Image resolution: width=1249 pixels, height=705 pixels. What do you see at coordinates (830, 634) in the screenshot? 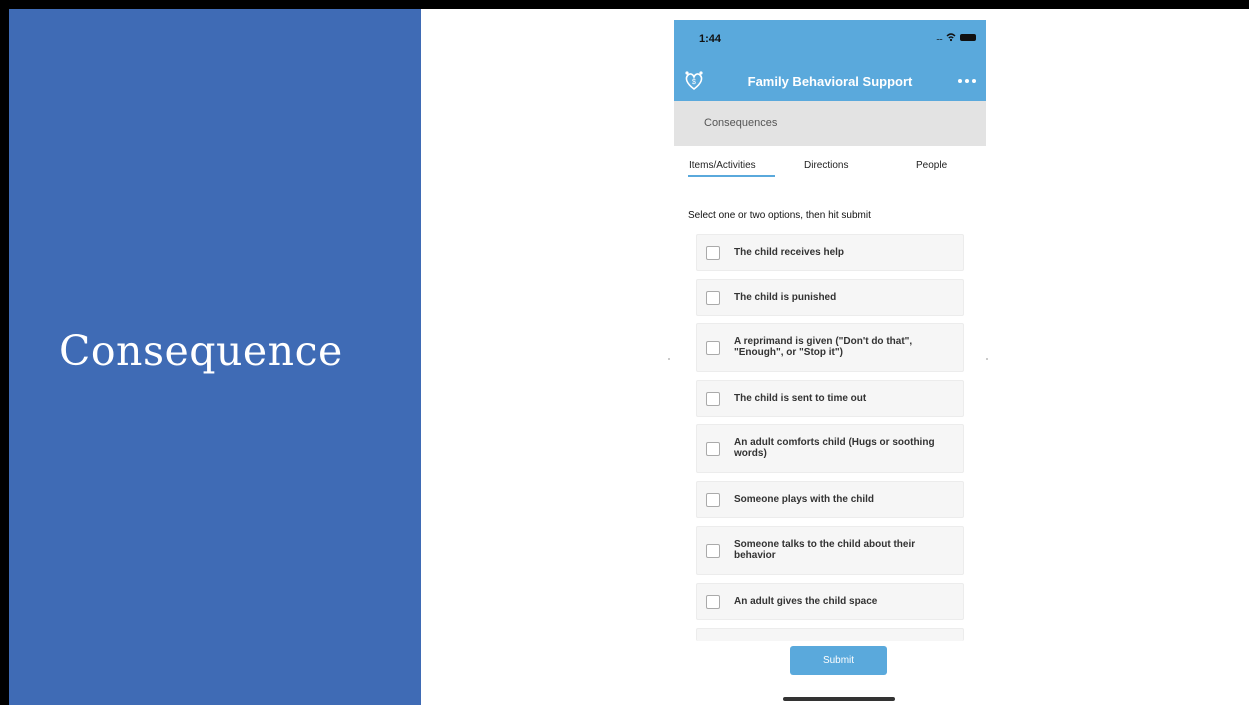
I see `option-item-partial` at bounding box center [830, 634].